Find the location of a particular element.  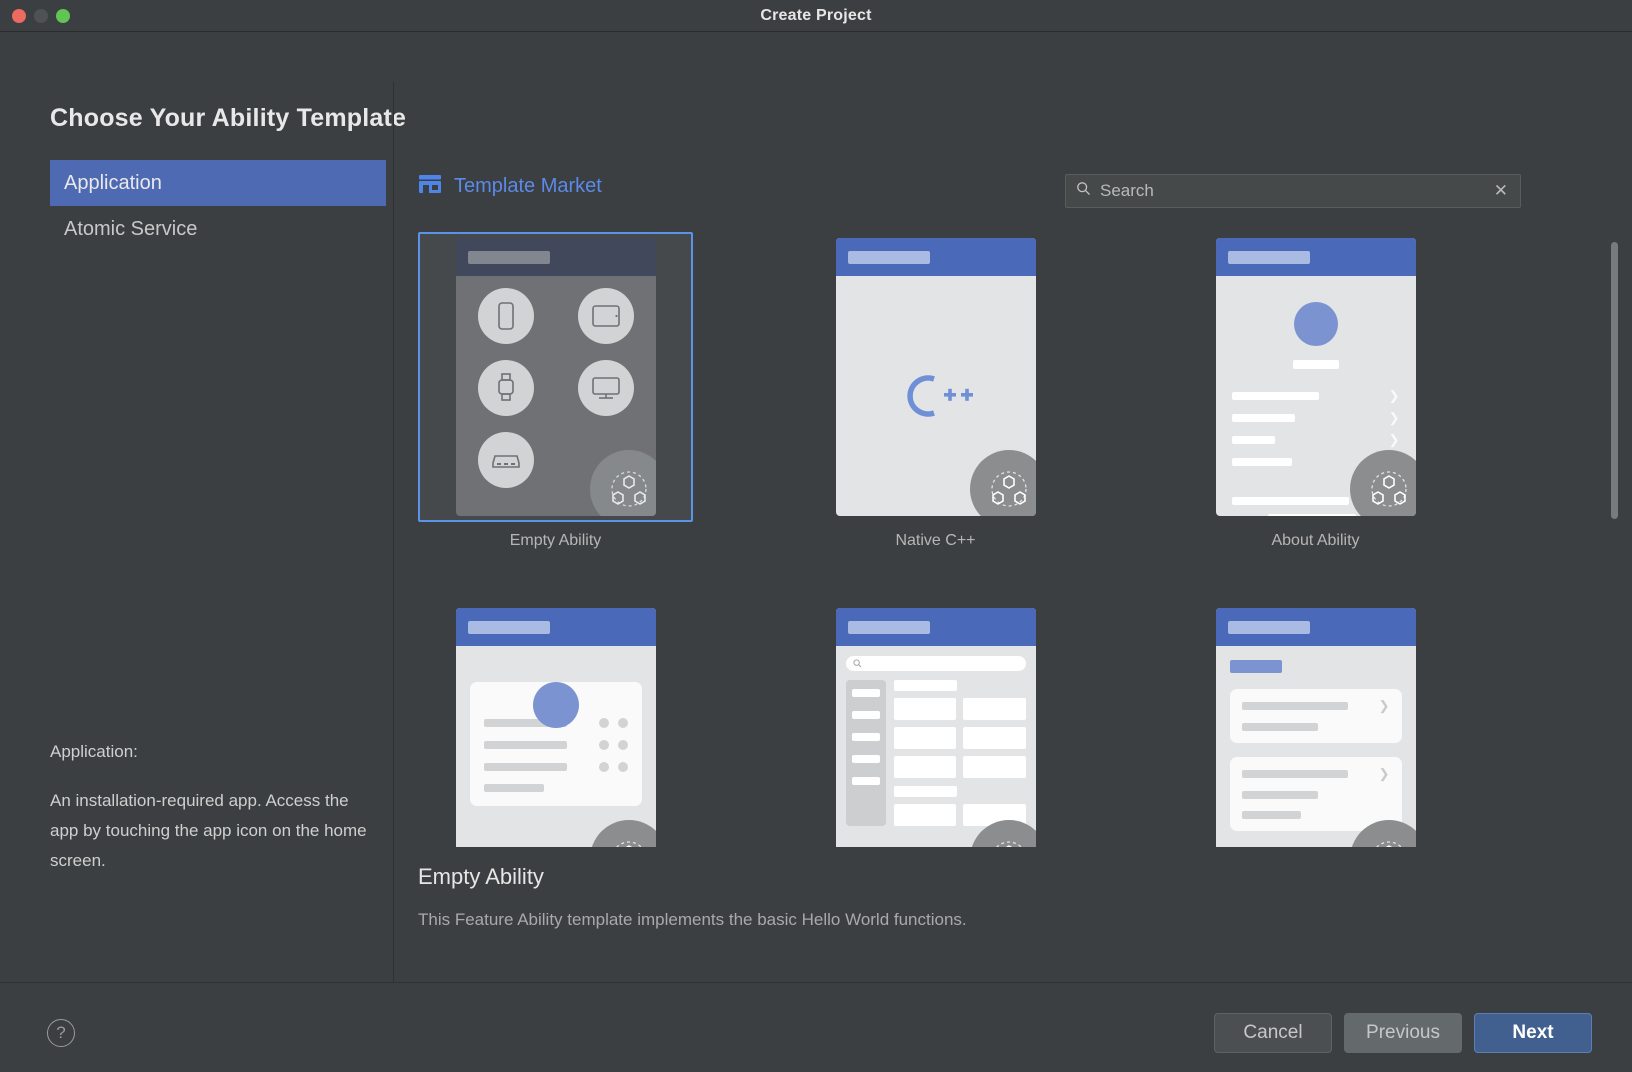

search-icon is located at coordinates (1083, 191).